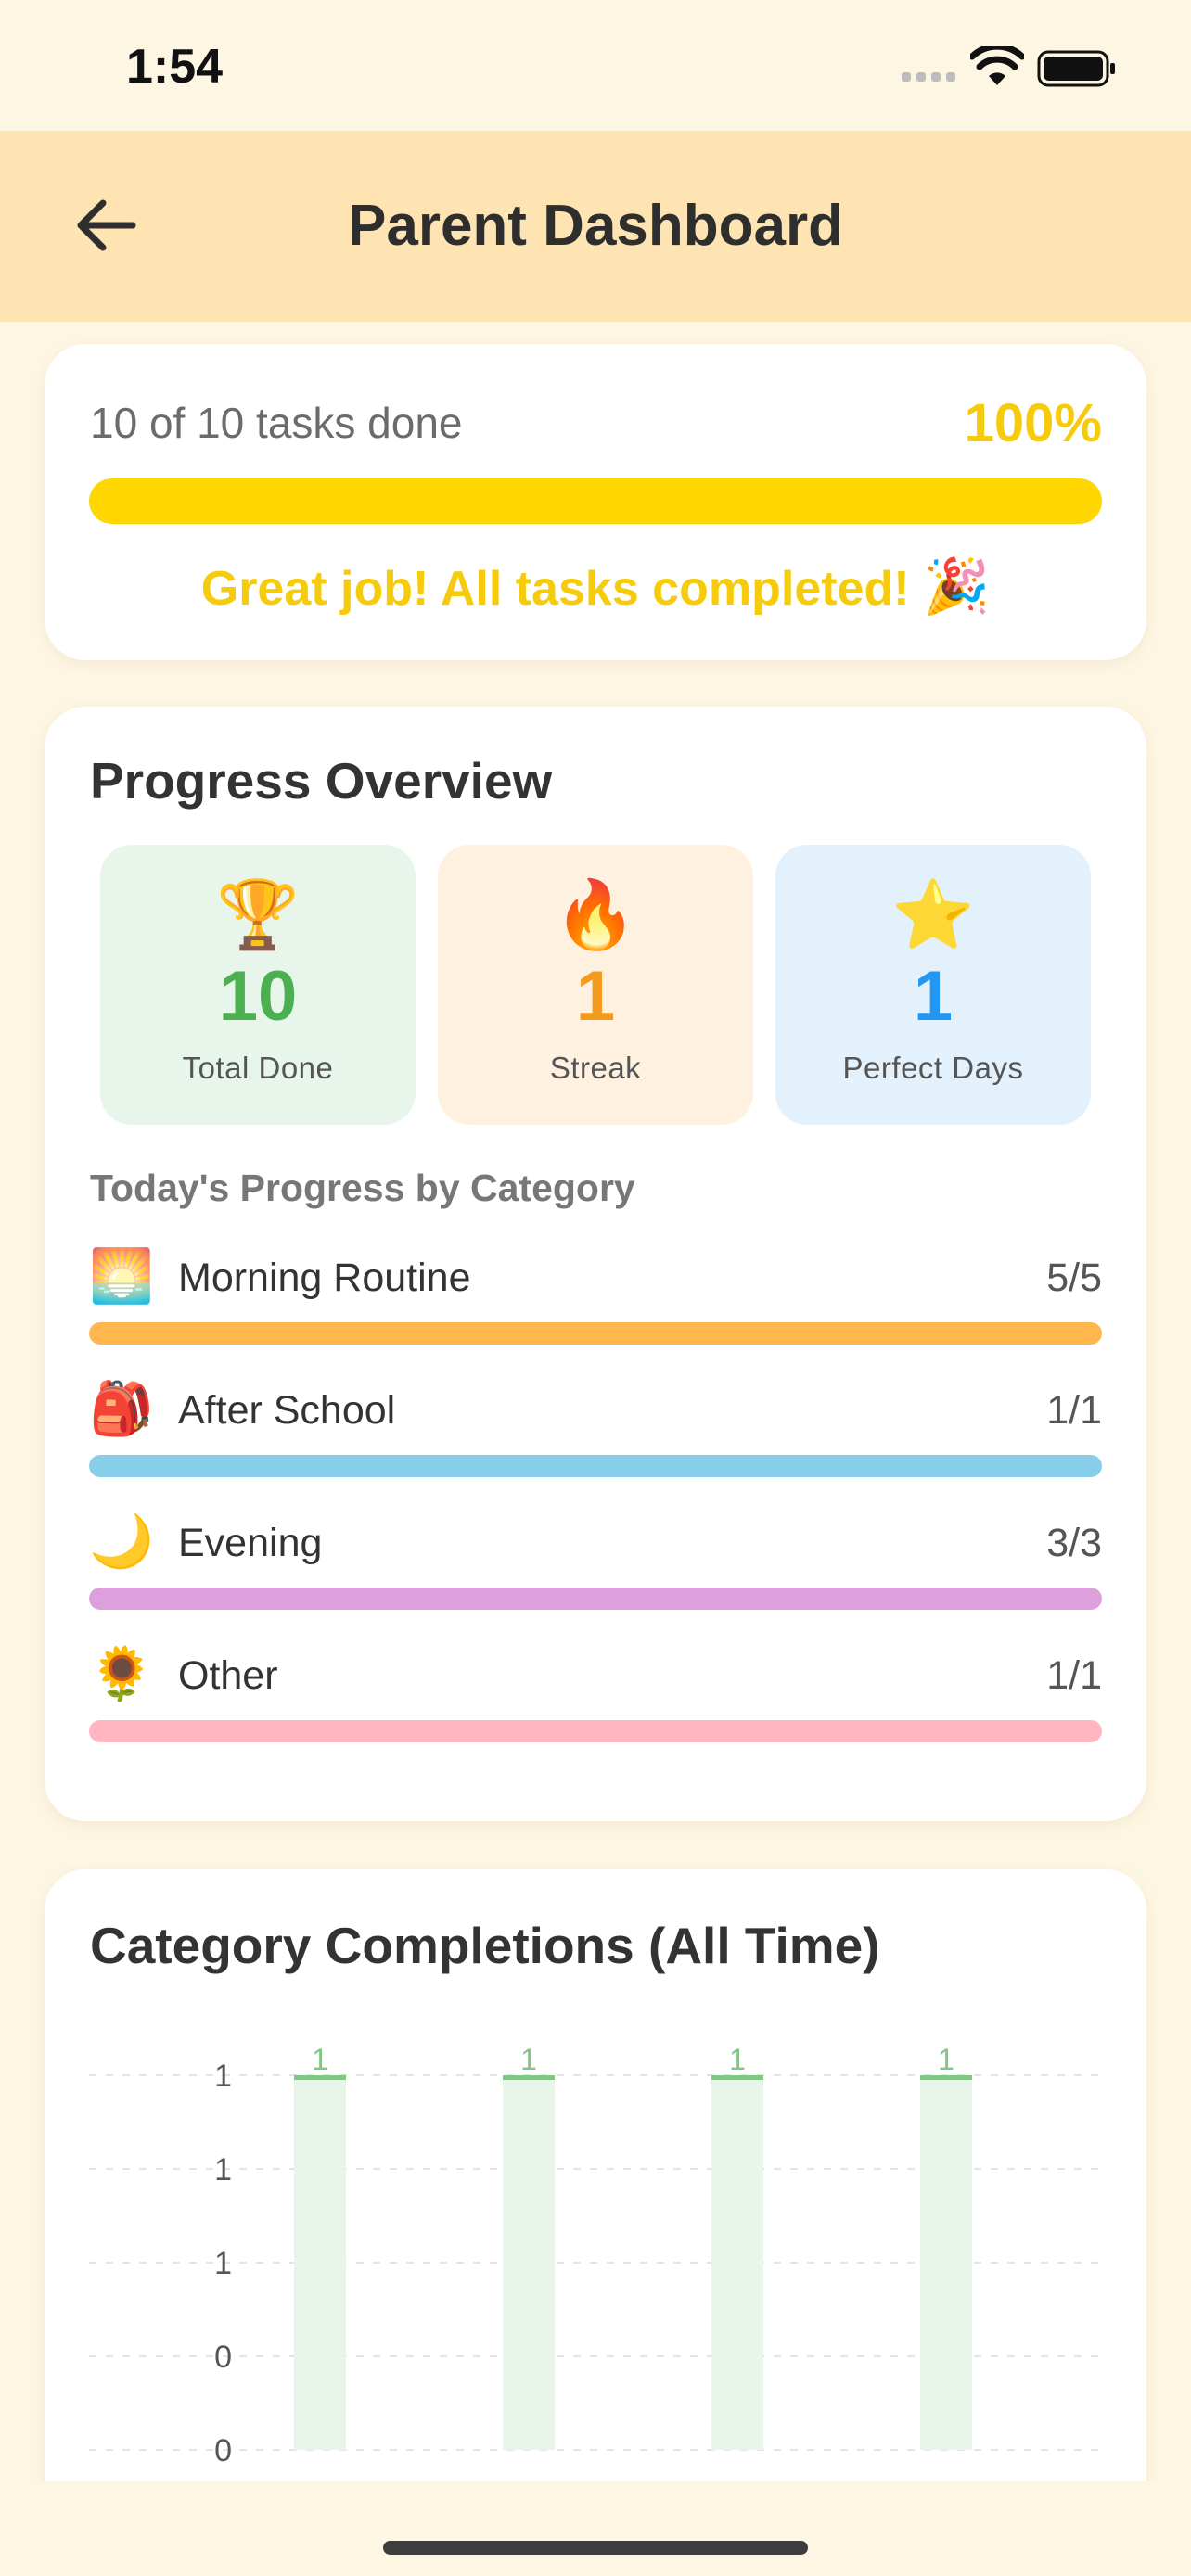 This screenshot has width=1191, height=2576. Describe the element at coordinates (997, 66) in the screenshot. I see `wifi-icon` at that location.